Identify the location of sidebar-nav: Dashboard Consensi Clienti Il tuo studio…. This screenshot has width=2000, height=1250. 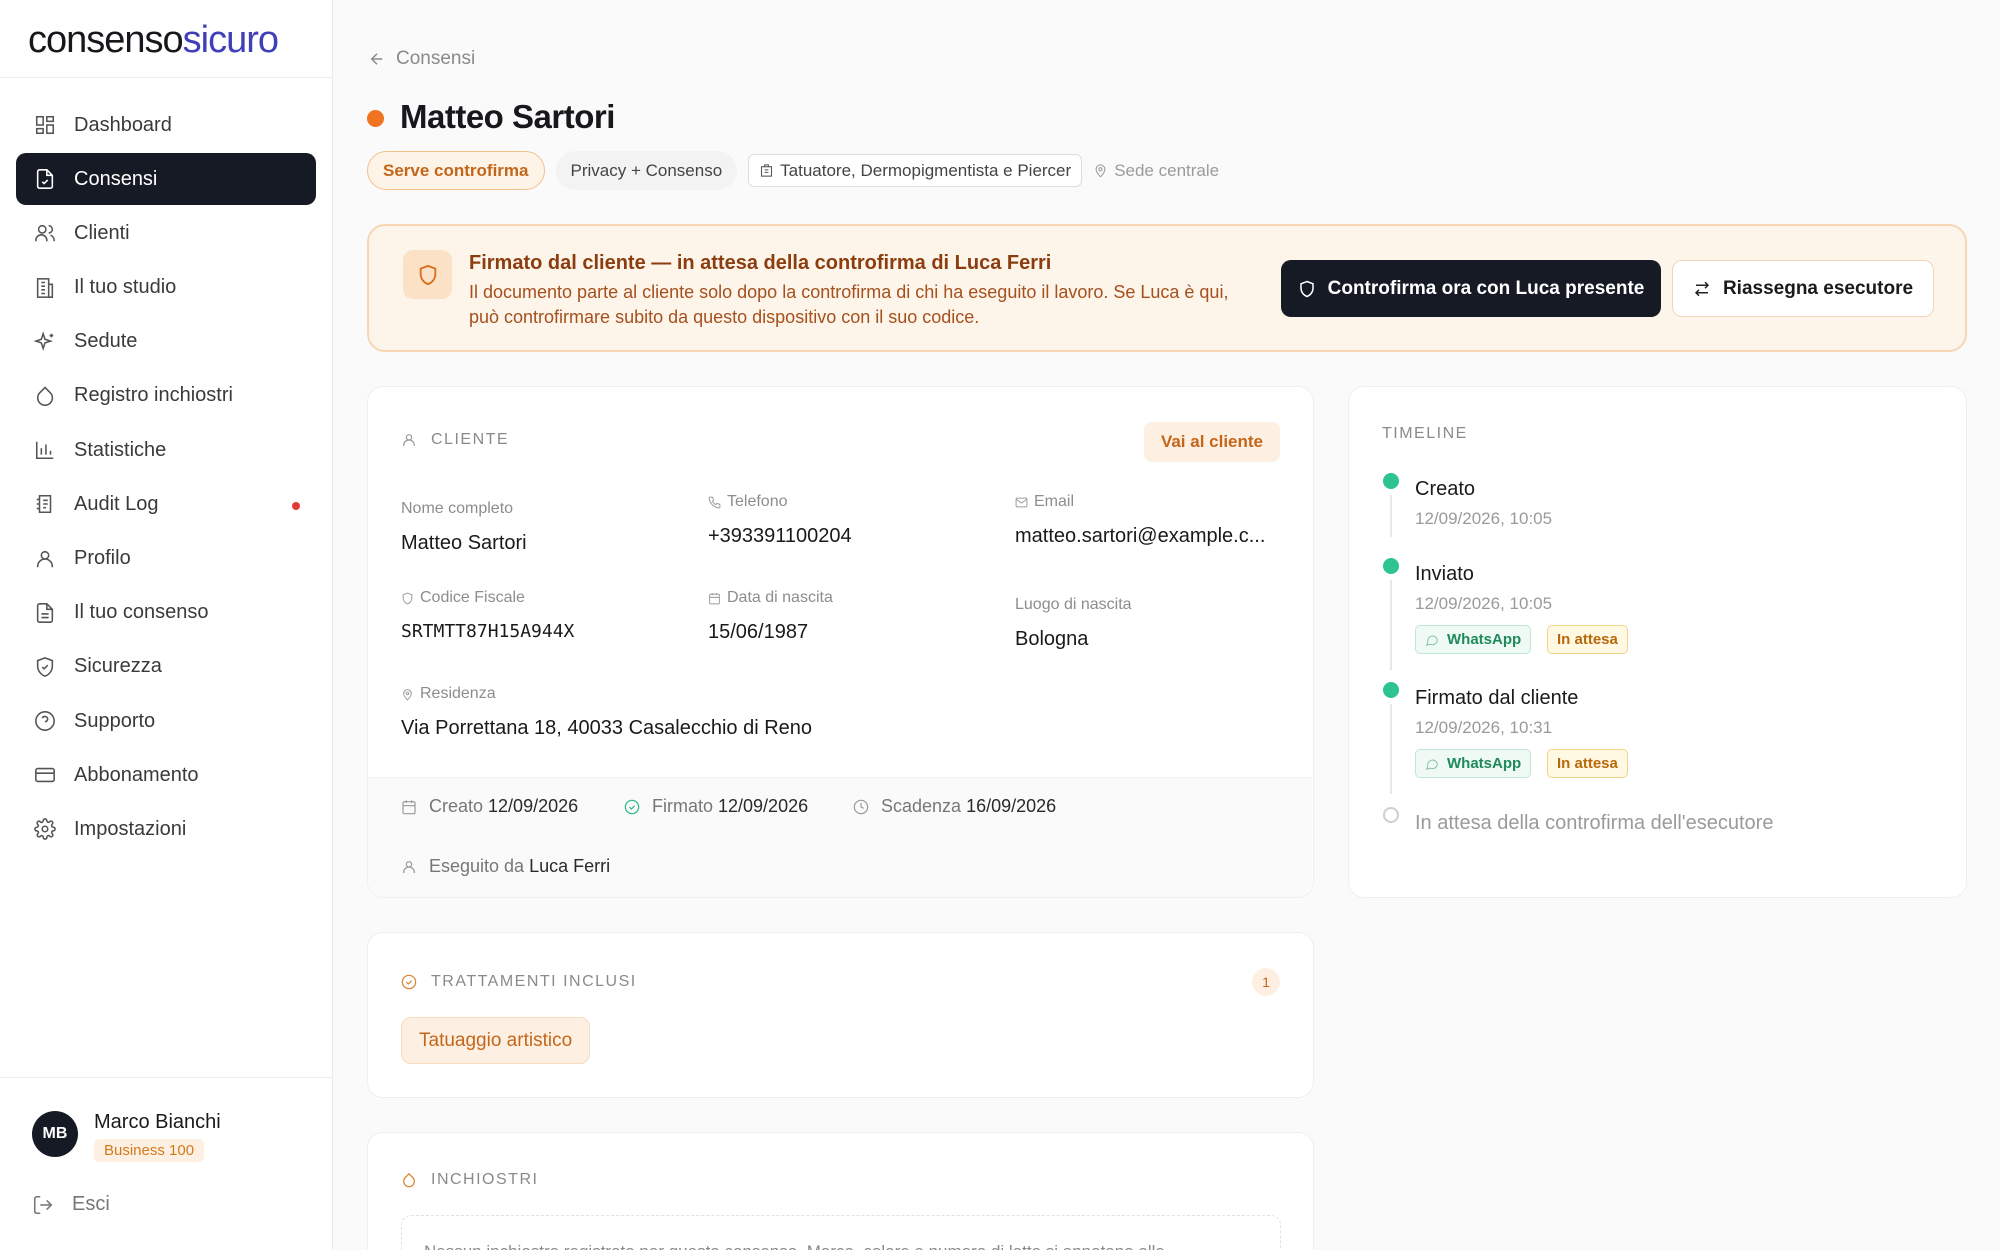
(166, 478).